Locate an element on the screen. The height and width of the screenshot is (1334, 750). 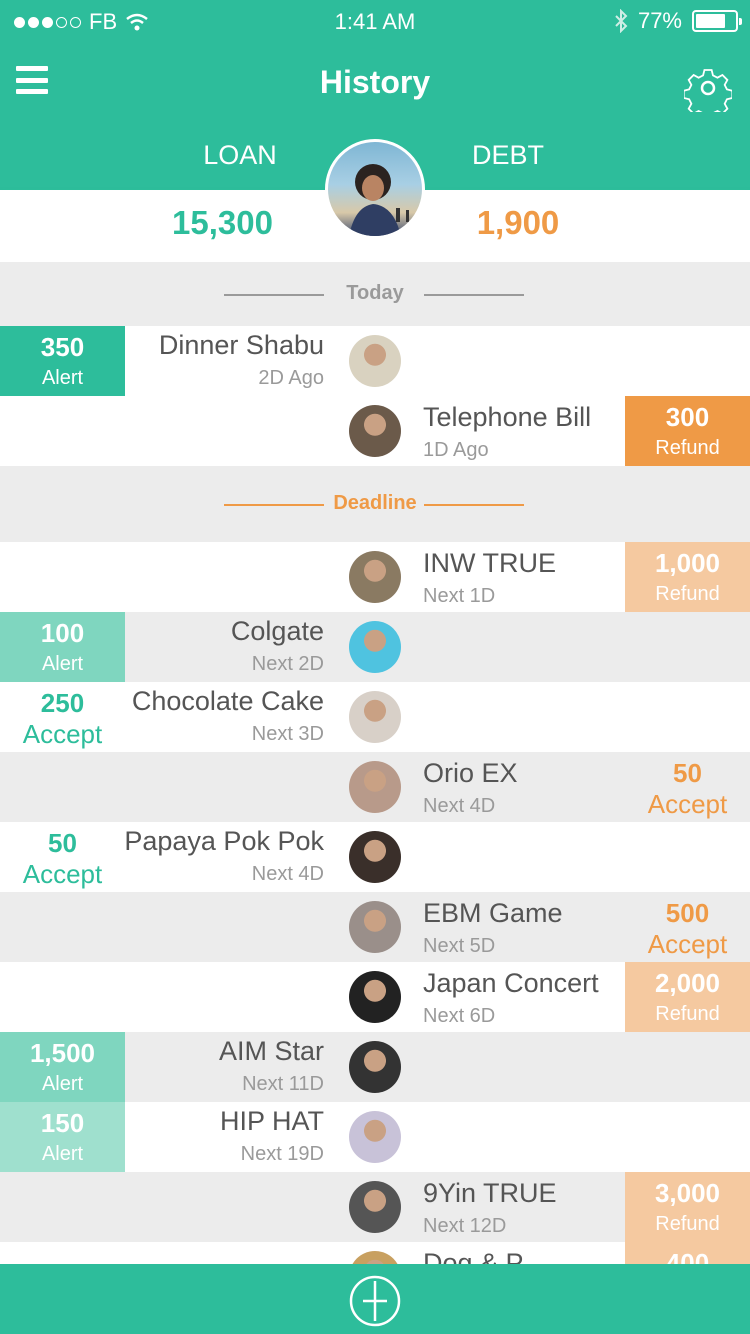
item-due: Next 11D is located at coordinates (283, 1084).